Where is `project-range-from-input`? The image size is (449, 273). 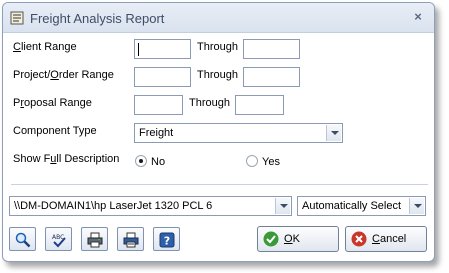
project-range-from-input is located at coordinates (162, 77).